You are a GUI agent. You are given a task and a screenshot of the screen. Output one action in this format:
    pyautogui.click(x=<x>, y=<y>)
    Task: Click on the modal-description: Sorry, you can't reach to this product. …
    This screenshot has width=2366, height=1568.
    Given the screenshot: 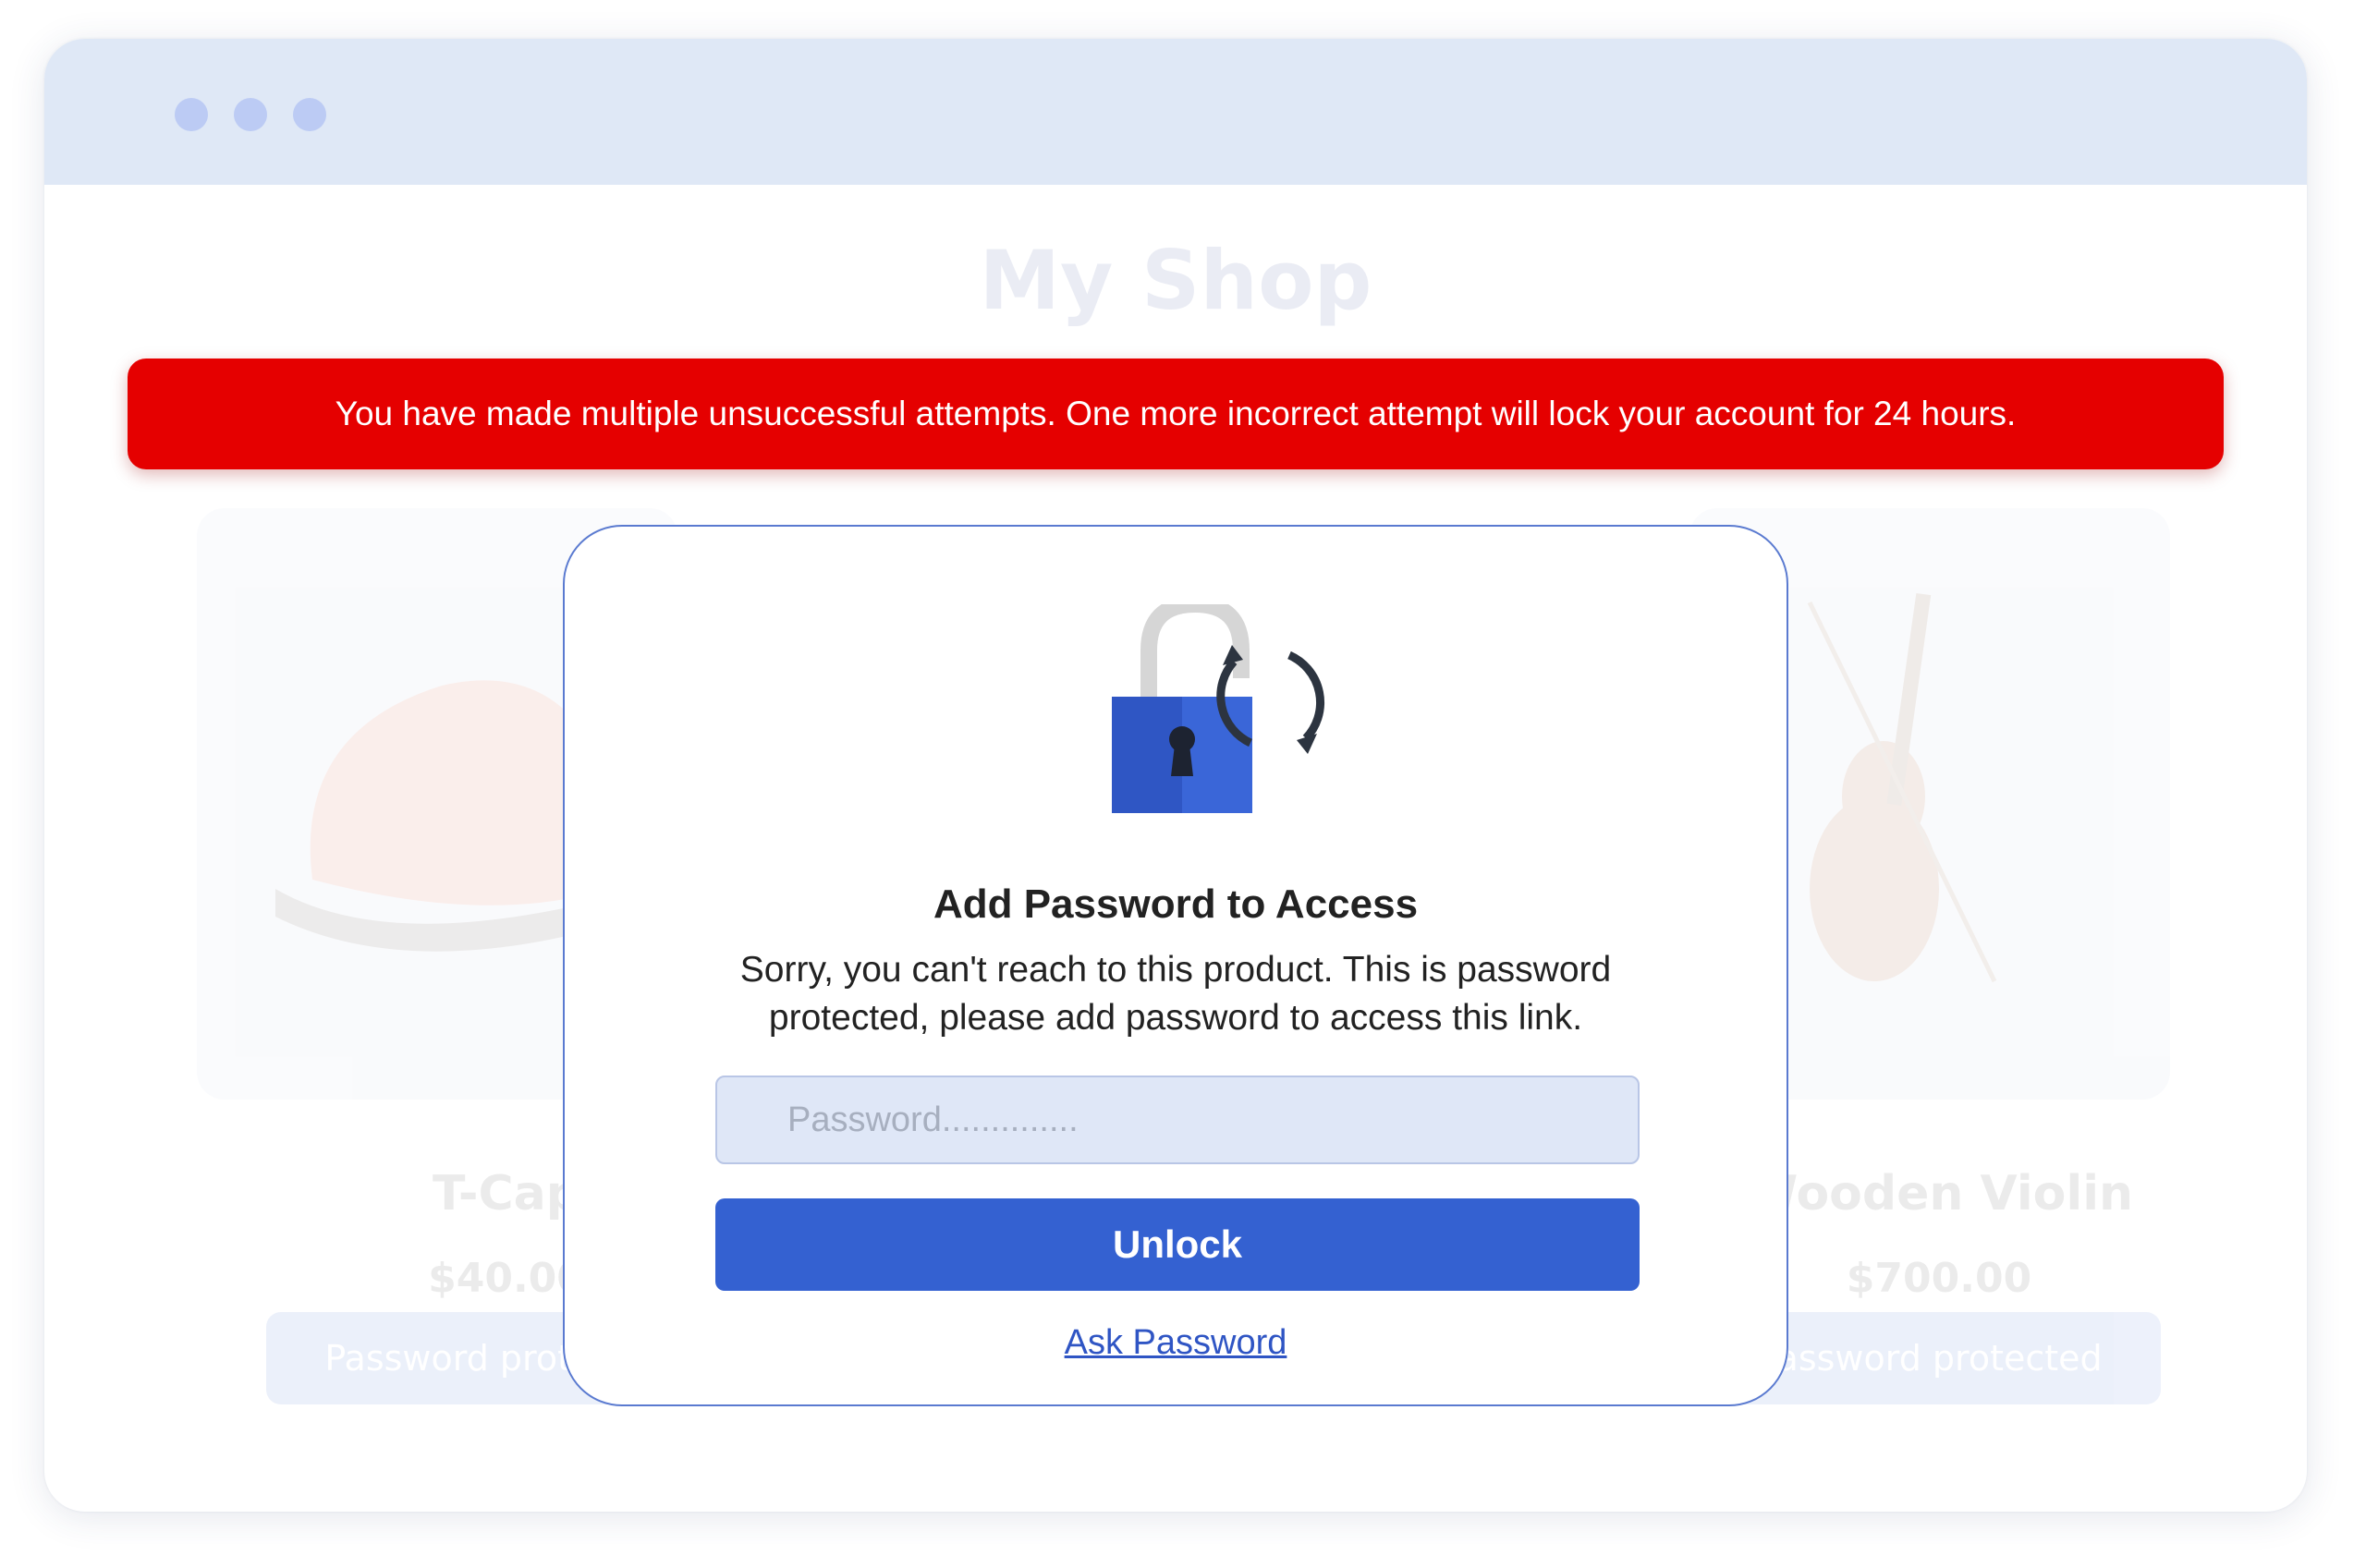 What is the action you would take?
    pyautogui.click(x=1175, y=994)
    